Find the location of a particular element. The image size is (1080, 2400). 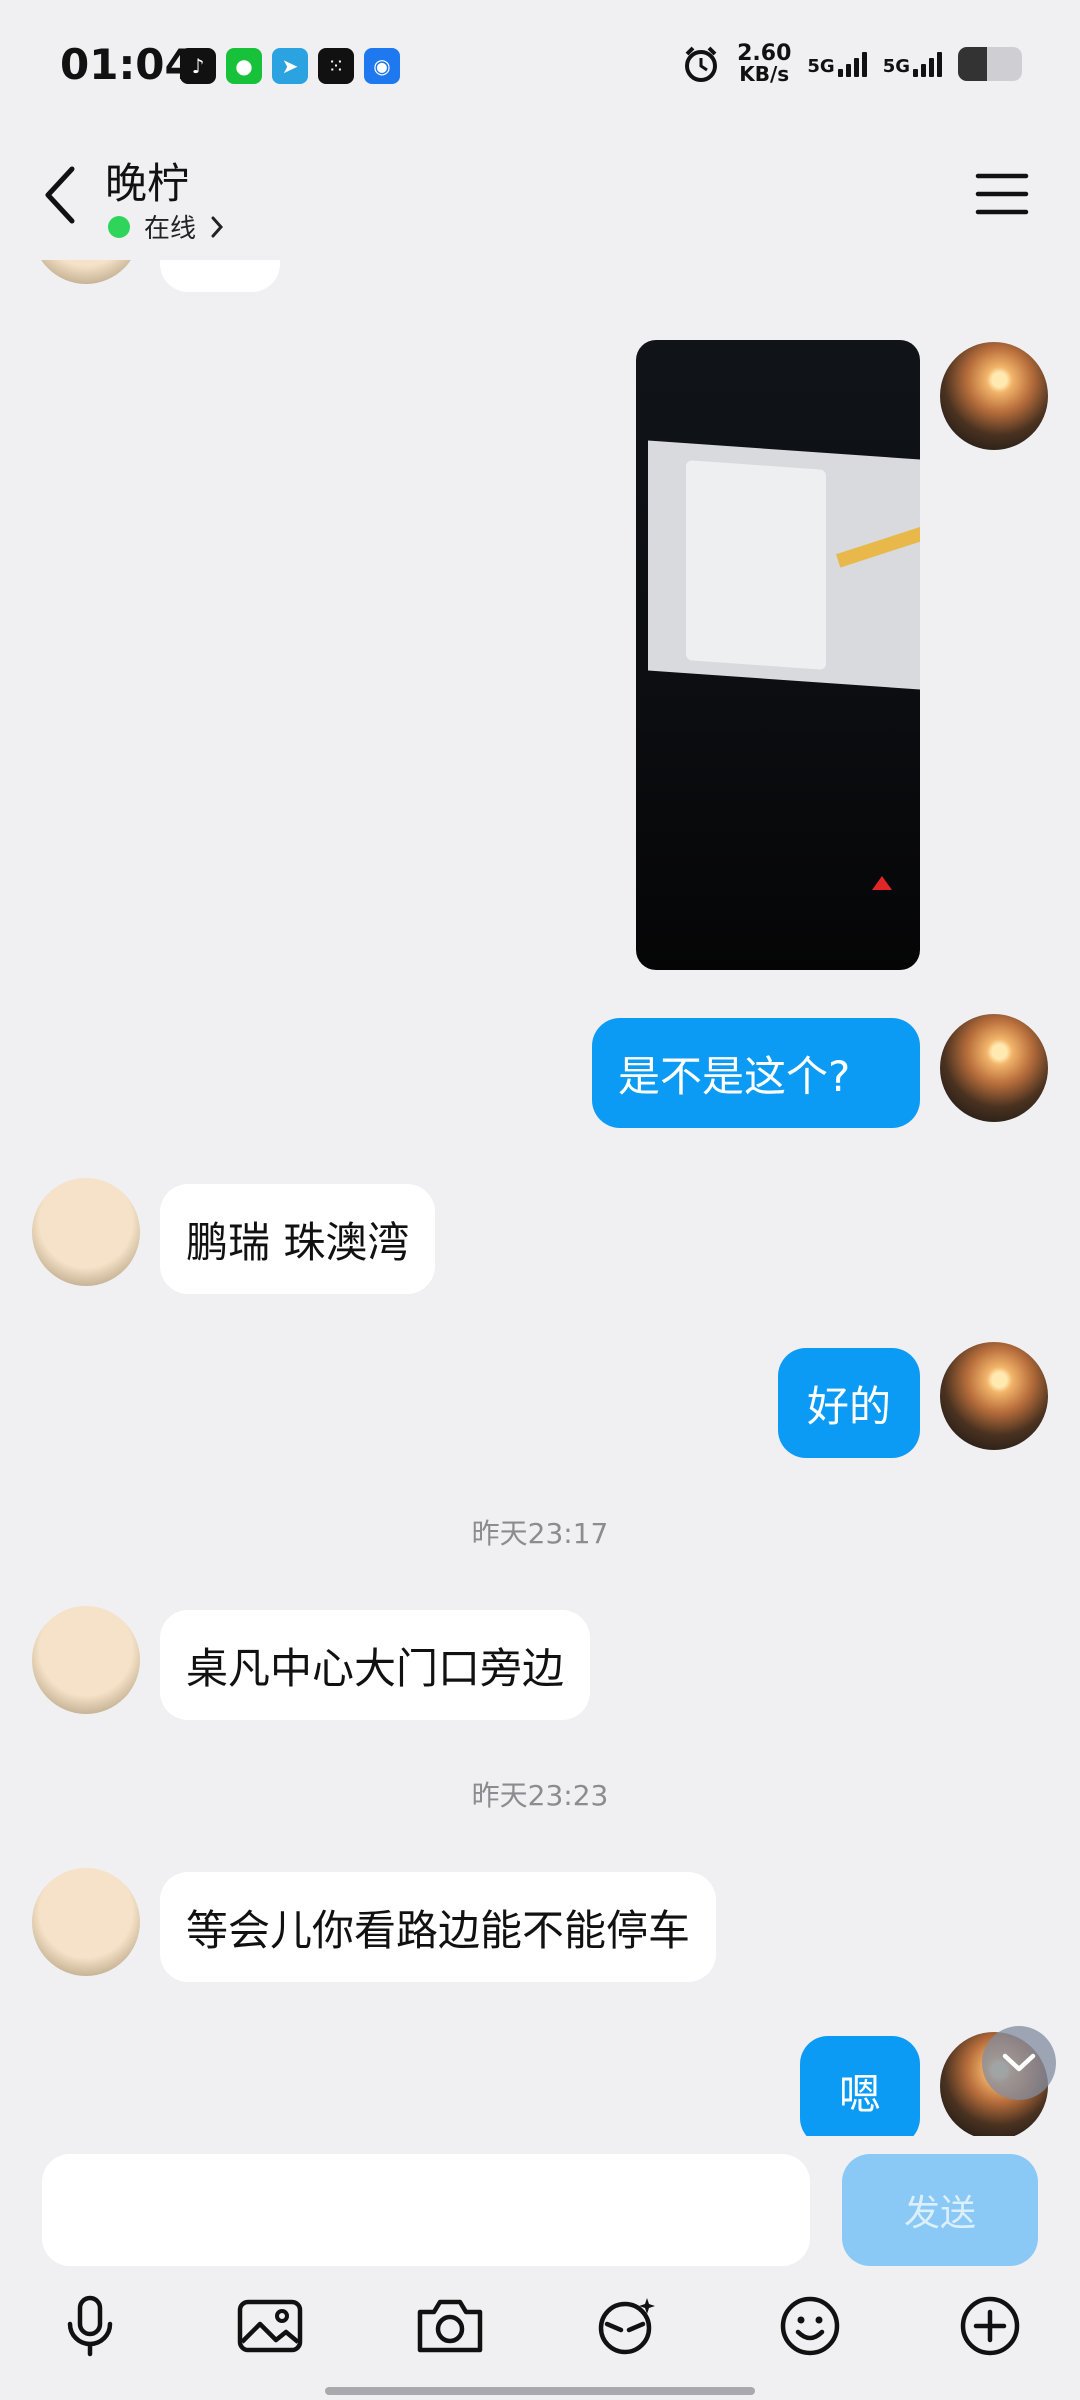

ai-face-icon is located at coordinates (626, 2326).